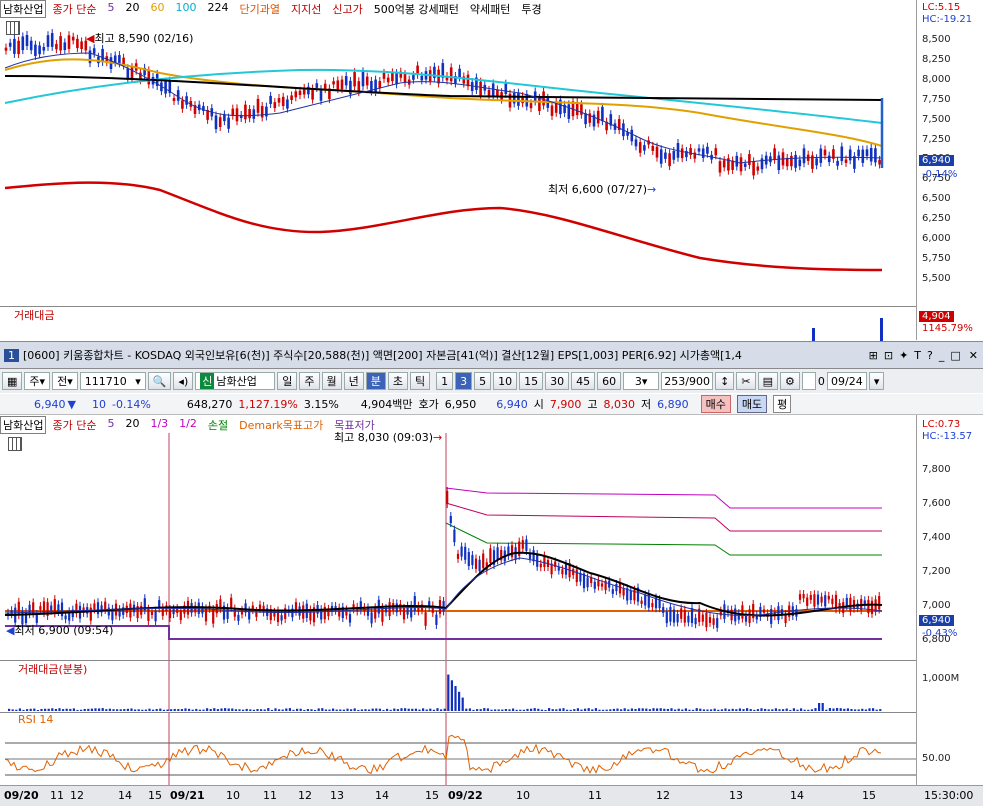 Image resolution: width=983 pixels, height=806 pixels. Describe the element at coordinates (420, 381) in the screenshot. I see `period-button: 틱` at that location.